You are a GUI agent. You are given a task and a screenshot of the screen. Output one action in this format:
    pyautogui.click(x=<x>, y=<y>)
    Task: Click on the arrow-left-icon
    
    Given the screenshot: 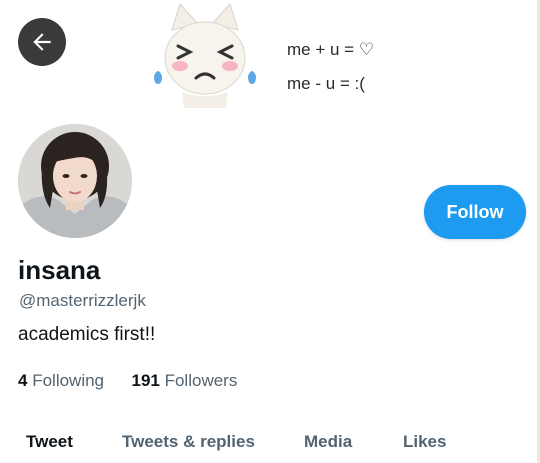 What is the action you would take?
    pyautogui.click(x=42, y=42)
    